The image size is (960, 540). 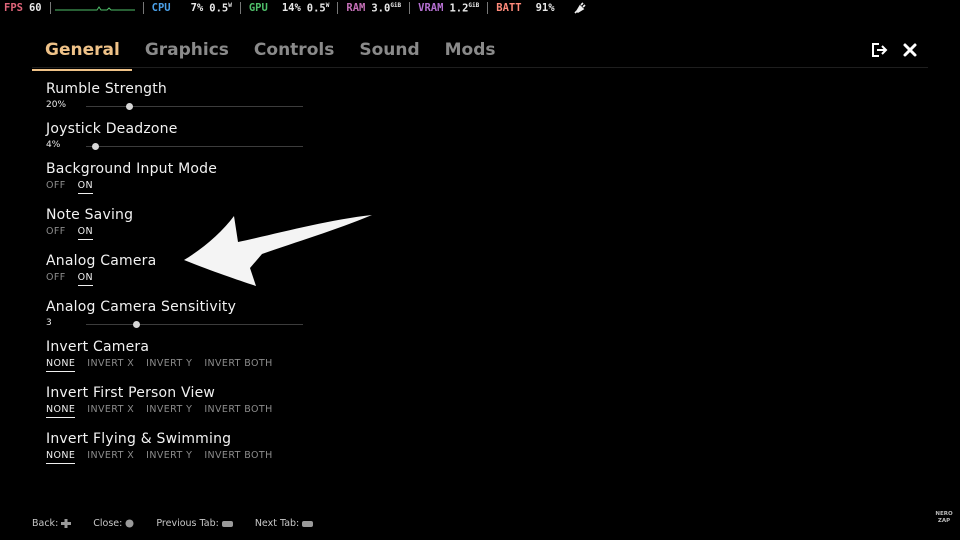 I want to click on ram-value: 3.0GiB, so click(x=386, y=8).